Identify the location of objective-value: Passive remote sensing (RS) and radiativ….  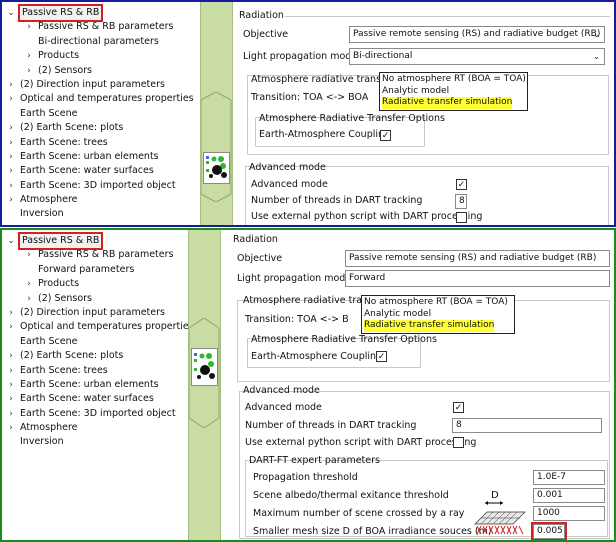
(477, 34).